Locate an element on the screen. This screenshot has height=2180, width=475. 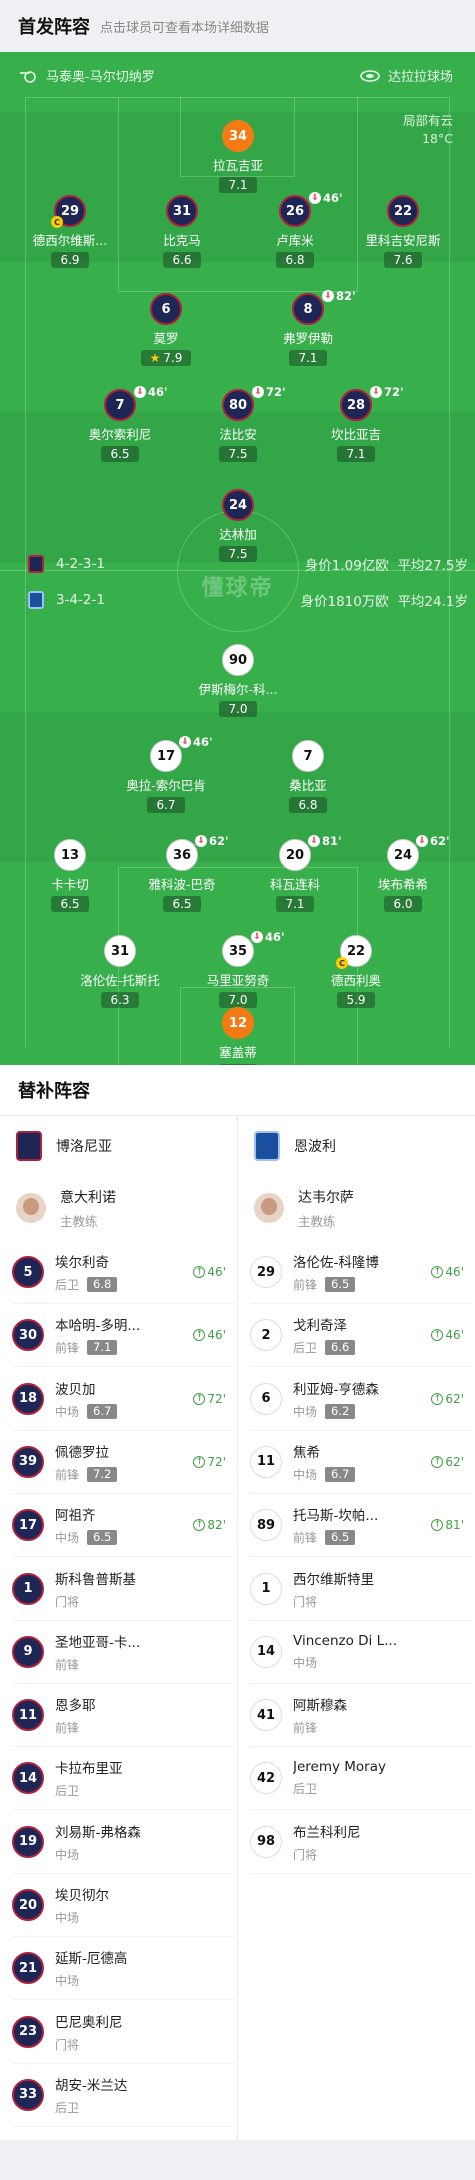
home-sub-row: 1 斯科鲁普斯基 门将 is located at coordinates (123, 1589).